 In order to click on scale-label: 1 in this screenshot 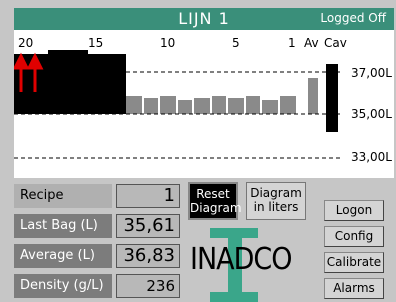, I will do `click(292, 43)`.